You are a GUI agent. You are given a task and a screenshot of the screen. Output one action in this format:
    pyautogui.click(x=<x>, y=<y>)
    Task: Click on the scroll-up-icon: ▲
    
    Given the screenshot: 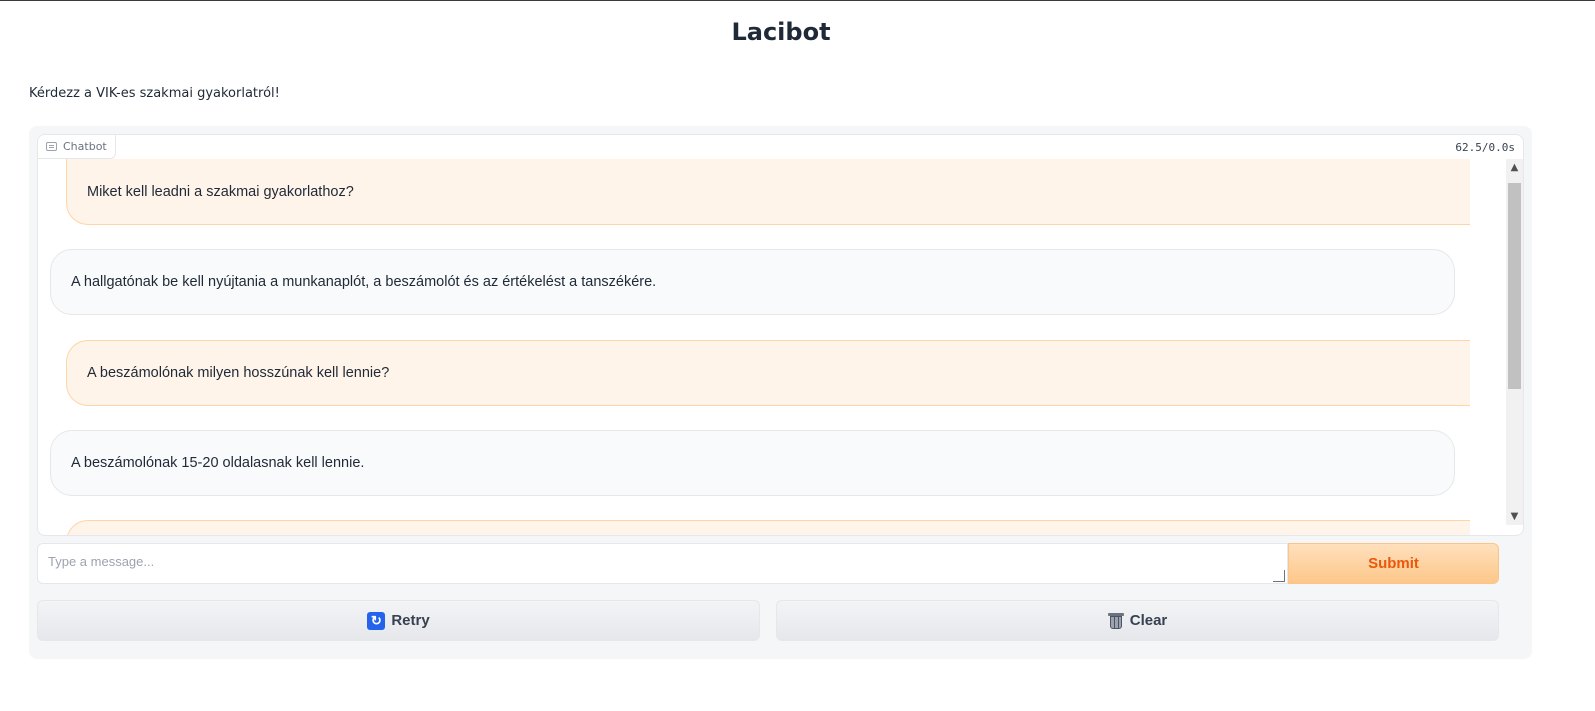 What is the action you would take?
    pyautogui.click(x=1514, y=167)
    